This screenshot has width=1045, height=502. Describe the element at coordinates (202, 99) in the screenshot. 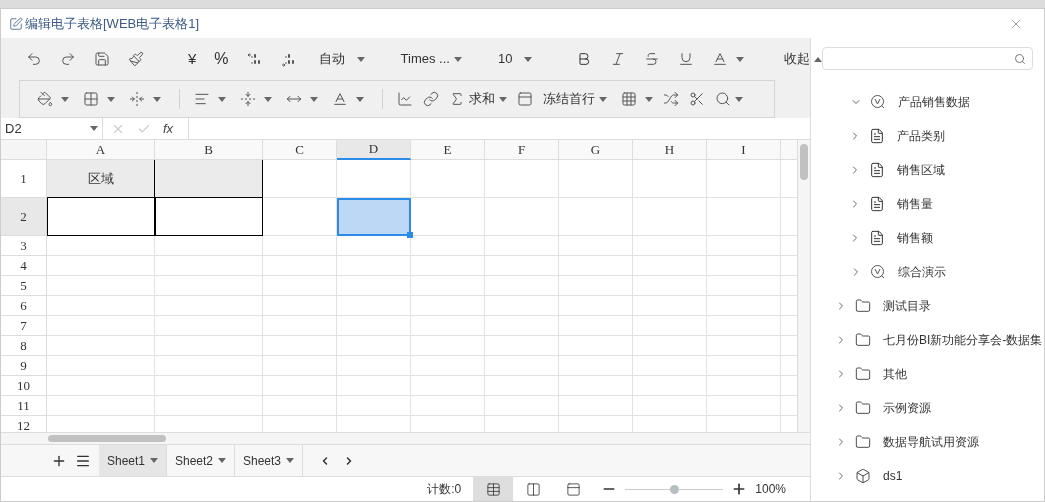

I see `align-left-icon` at that location.